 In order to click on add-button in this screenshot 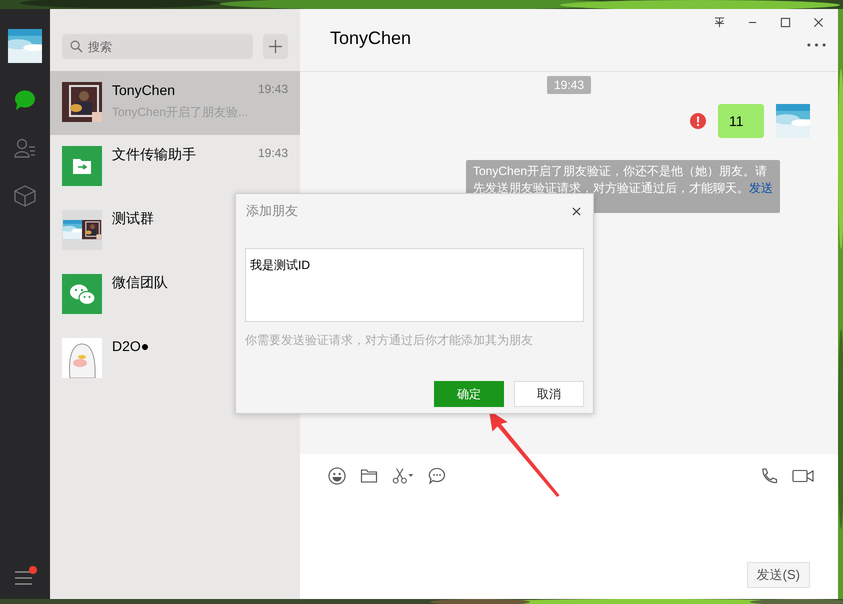, I will do `click(275, 46)`.